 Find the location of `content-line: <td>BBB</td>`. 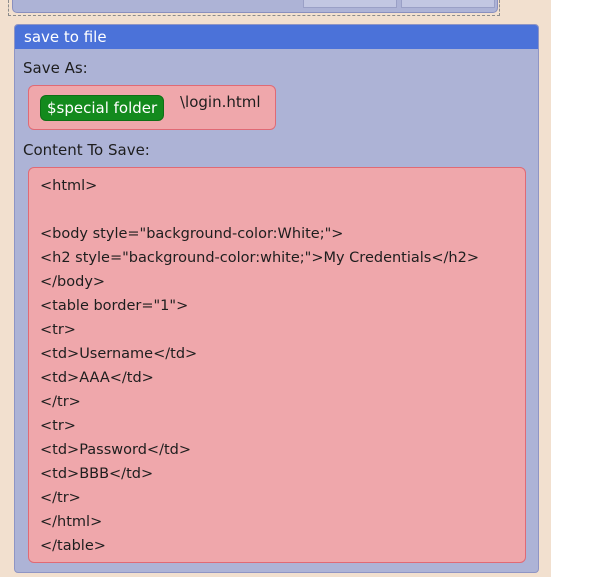

content-line: <td>BBB</td> is located at coordinates (97, 474).